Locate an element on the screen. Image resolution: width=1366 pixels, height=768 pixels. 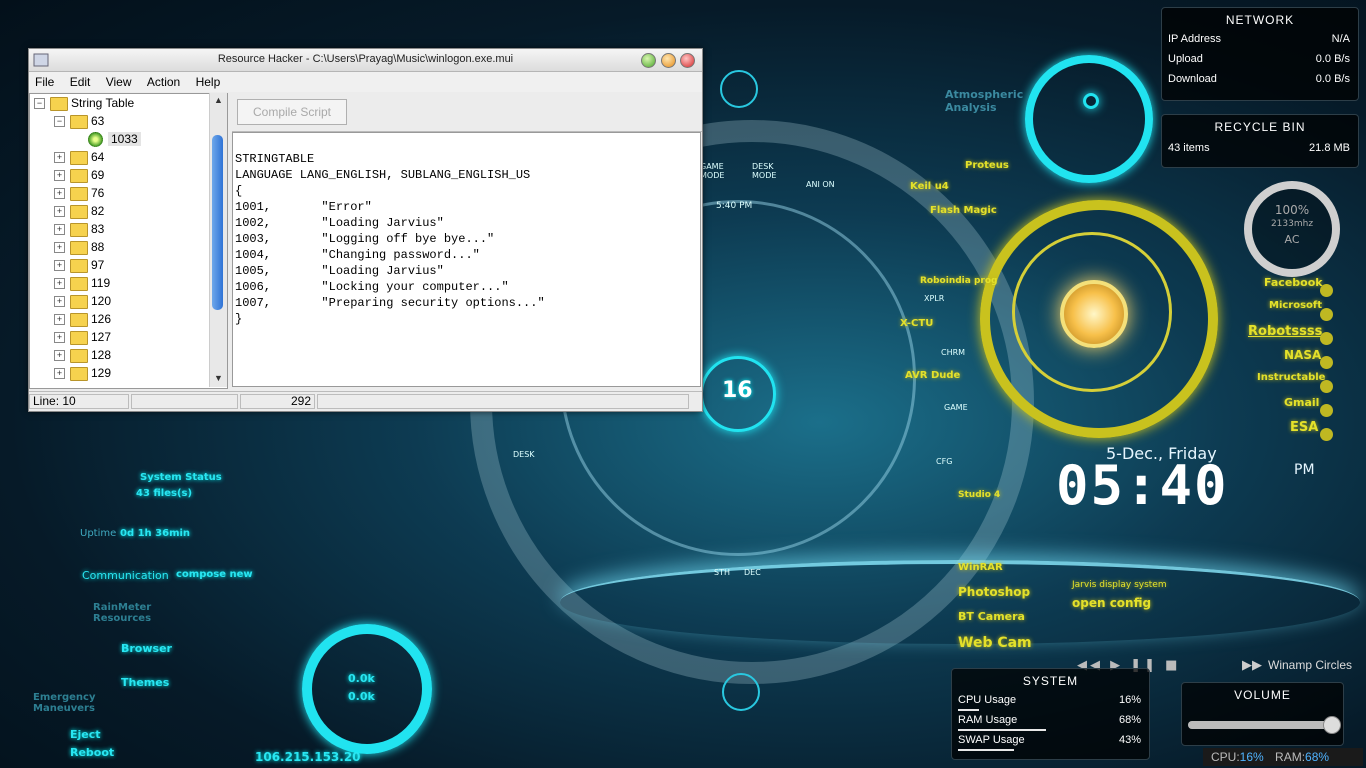
link-esa: ESA is located at coordinates (1304, 427).